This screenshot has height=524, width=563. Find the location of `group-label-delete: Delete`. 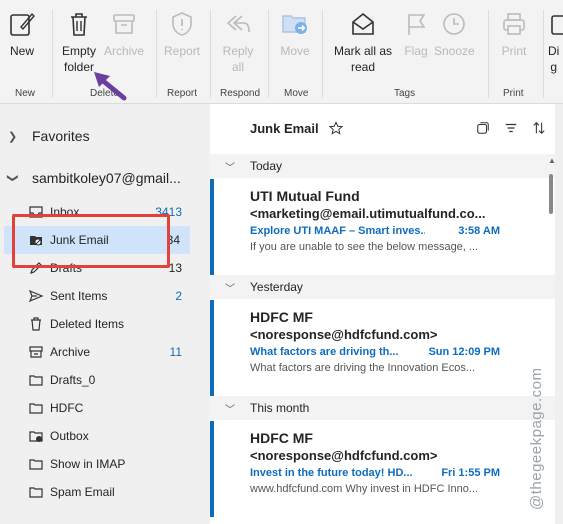

group-label-delete: Delete is located at coordinates (104, 93).